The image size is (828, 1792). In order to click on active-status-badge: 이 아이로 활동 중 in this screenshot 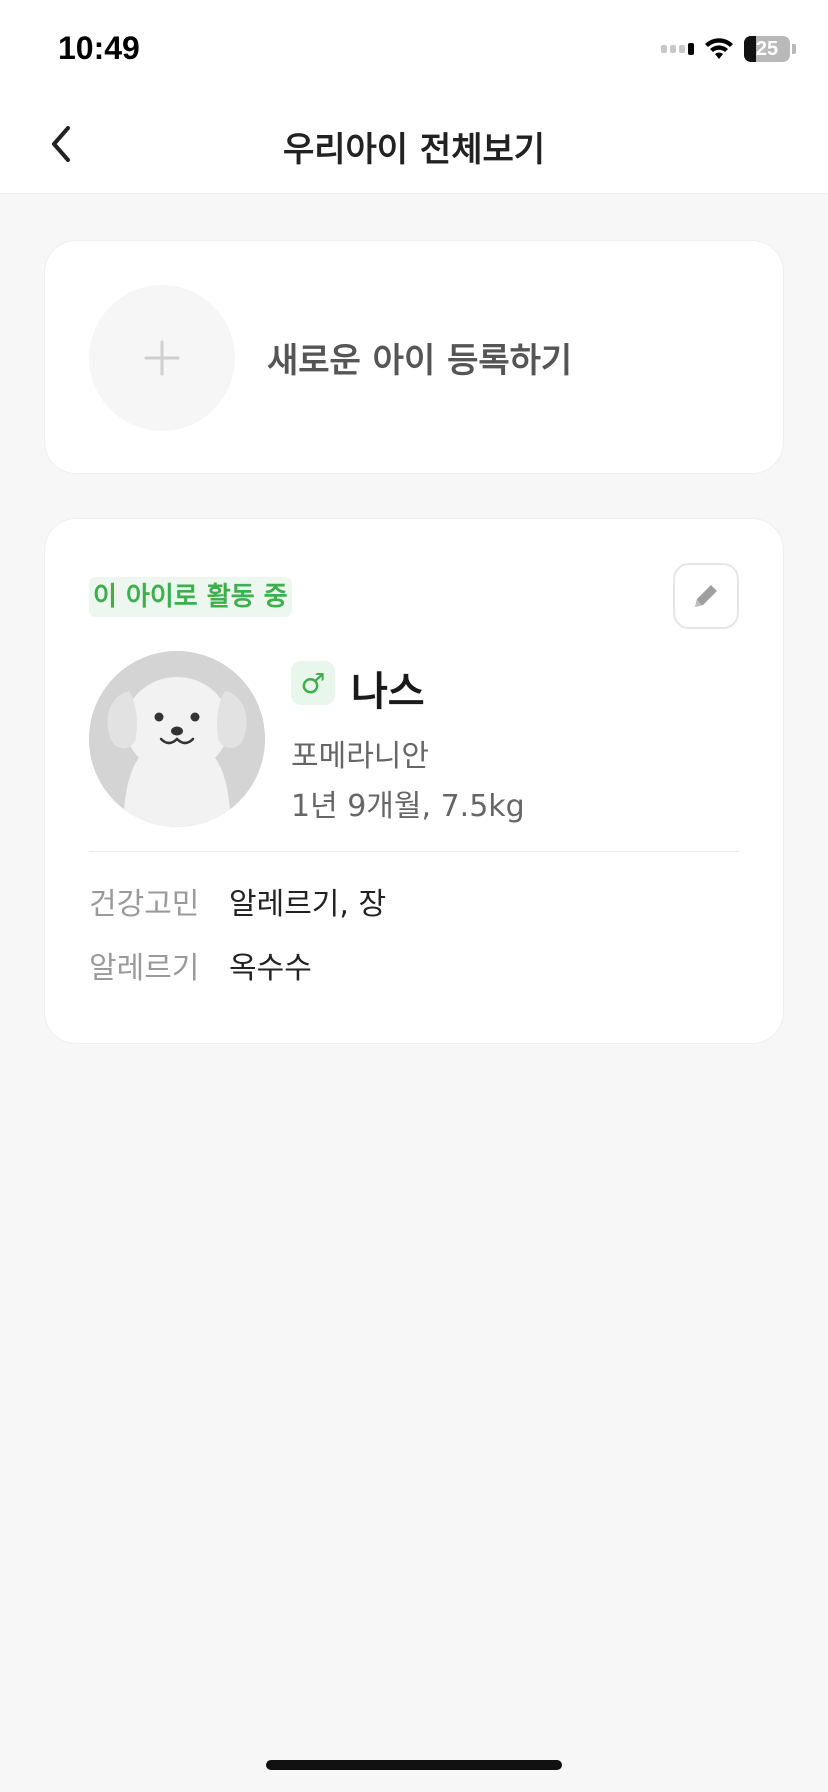, I will do `click(190, 597)`.